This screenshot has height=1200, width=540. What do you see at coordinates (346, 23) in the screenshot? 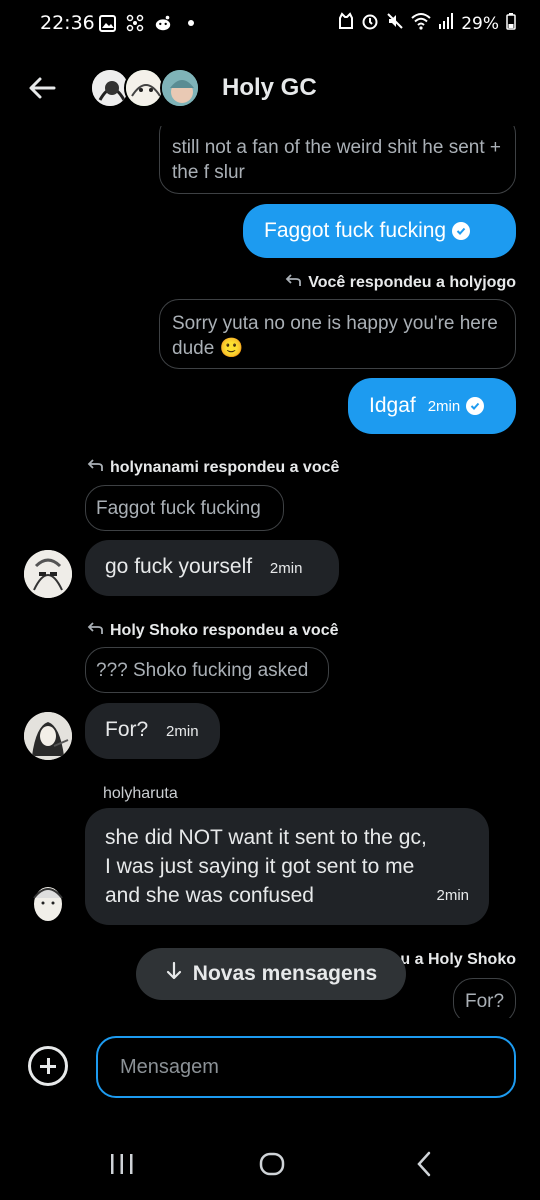
I see `cat-icon` at bounding box center [346, 23].